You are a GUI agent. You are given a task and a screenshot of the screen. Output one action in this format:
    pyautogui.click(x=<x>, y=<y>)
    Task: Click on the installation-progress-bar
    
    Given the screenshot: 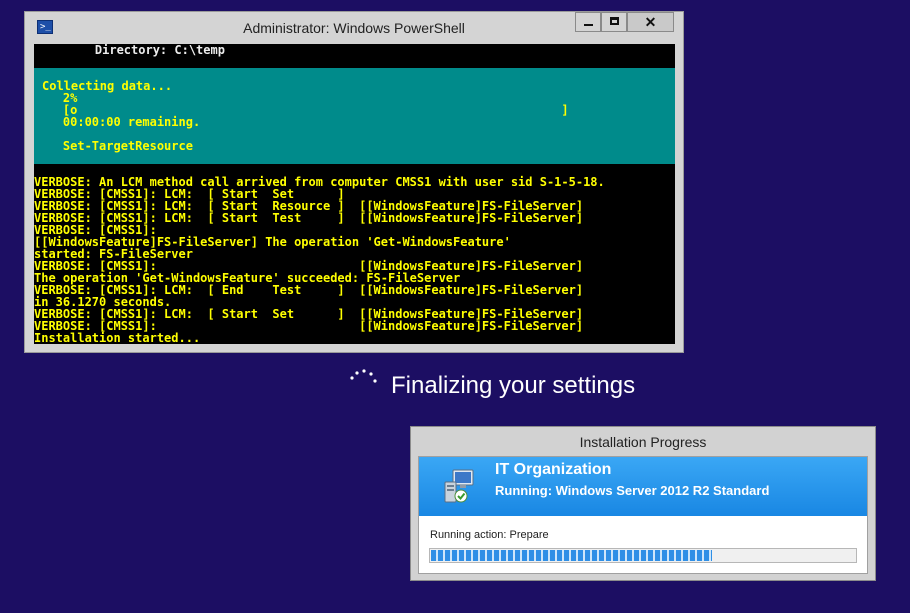 What is the action you would take?
    pyautogui.click(x=643, y=555)
    